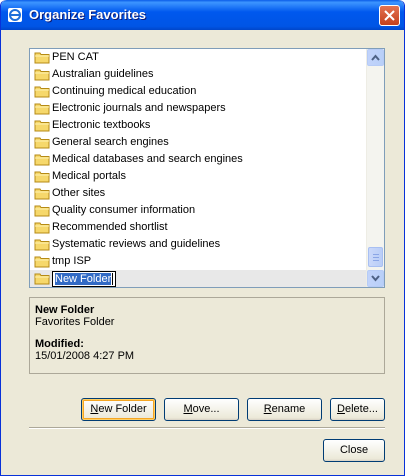 This screenshot has width=405, height=476. I want to click on list-item-label: Other sites, so click(79, 193).